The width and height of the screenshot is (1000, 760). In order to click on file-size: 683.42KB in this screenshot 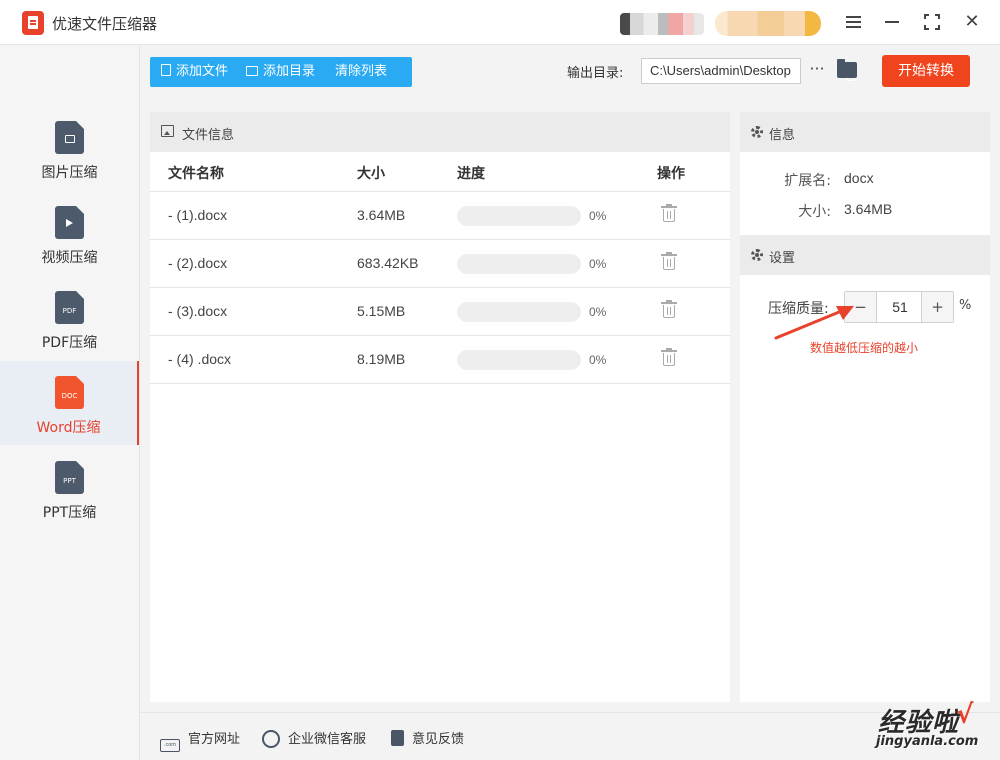, I will do `click(388, 263)`.